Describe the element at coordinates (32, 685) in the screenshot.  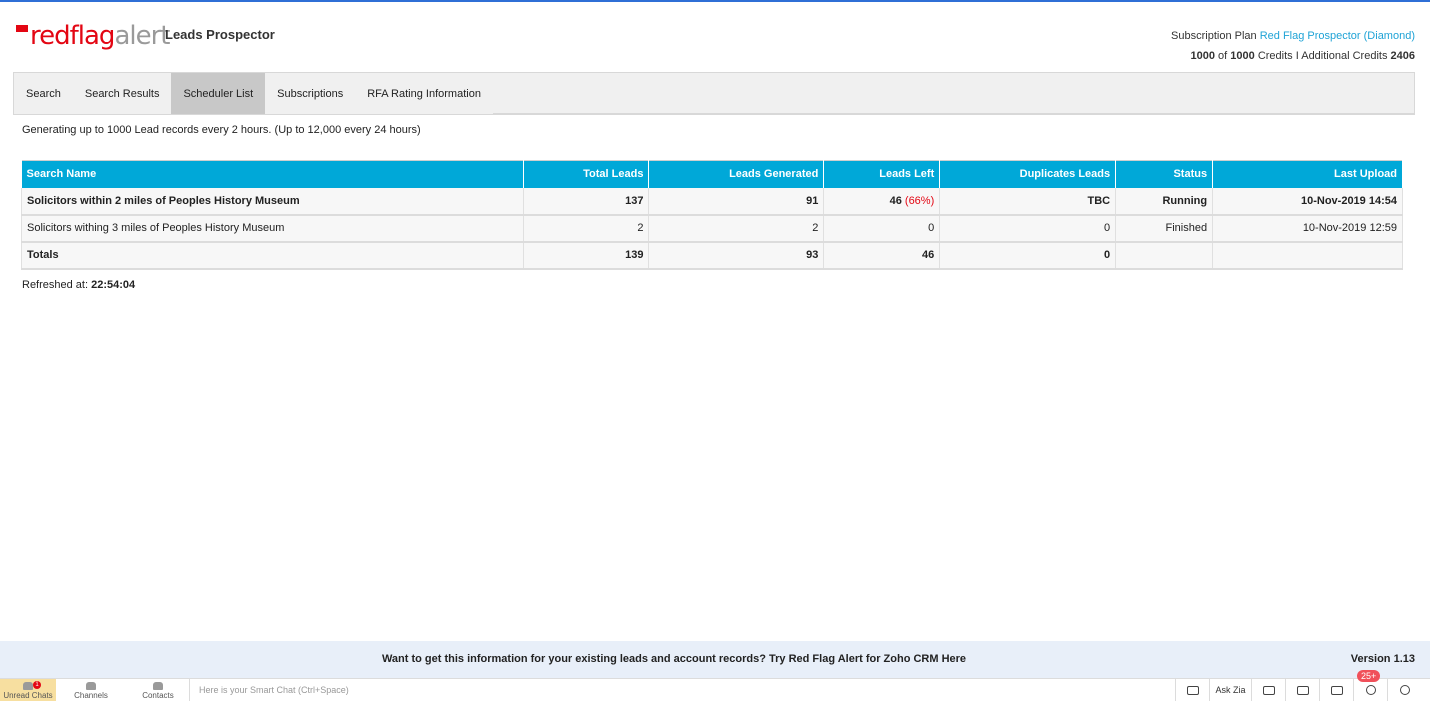
I see `chat-bubble-icon: 1` at that location.